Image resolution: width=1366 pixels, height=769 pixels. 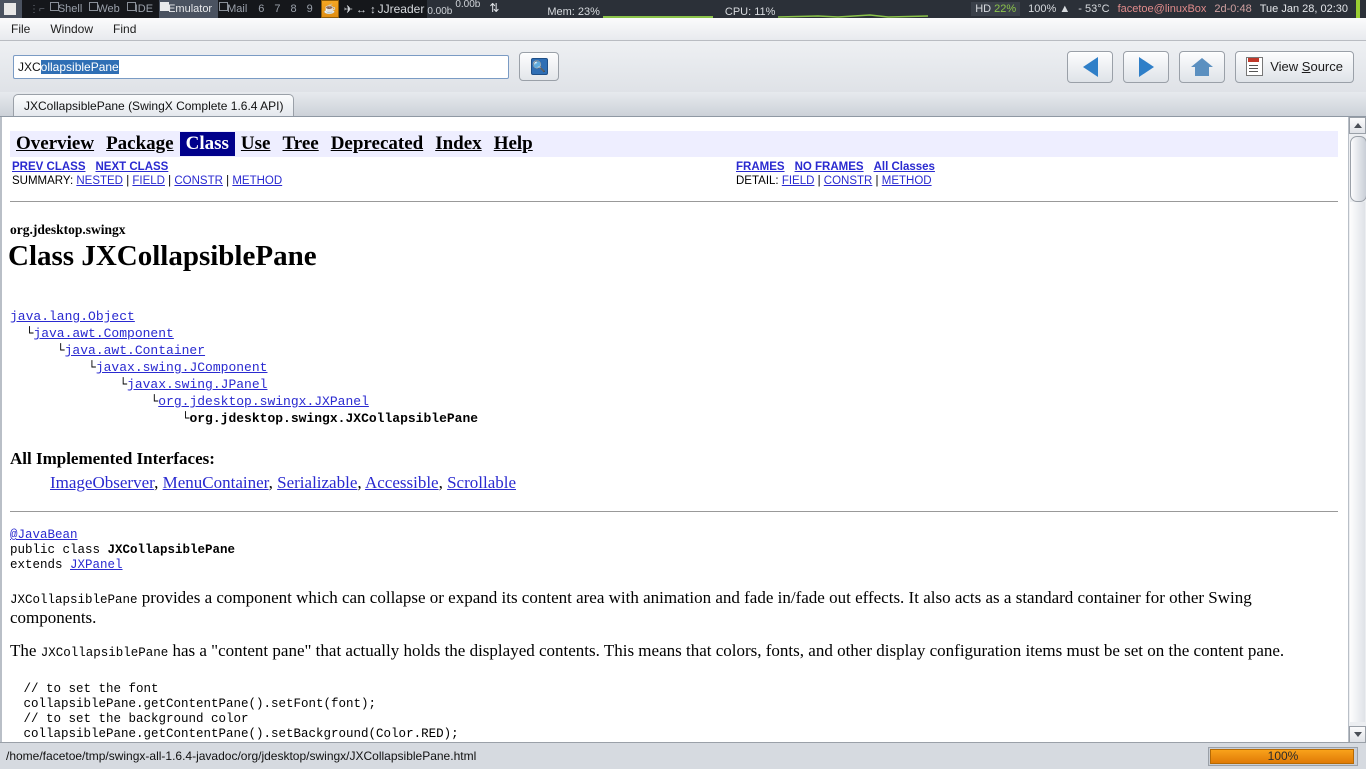 What do you see at coordinates (1255, 66) in the screenshot?
I see `document-icon` at bounding box center [1255, 66].